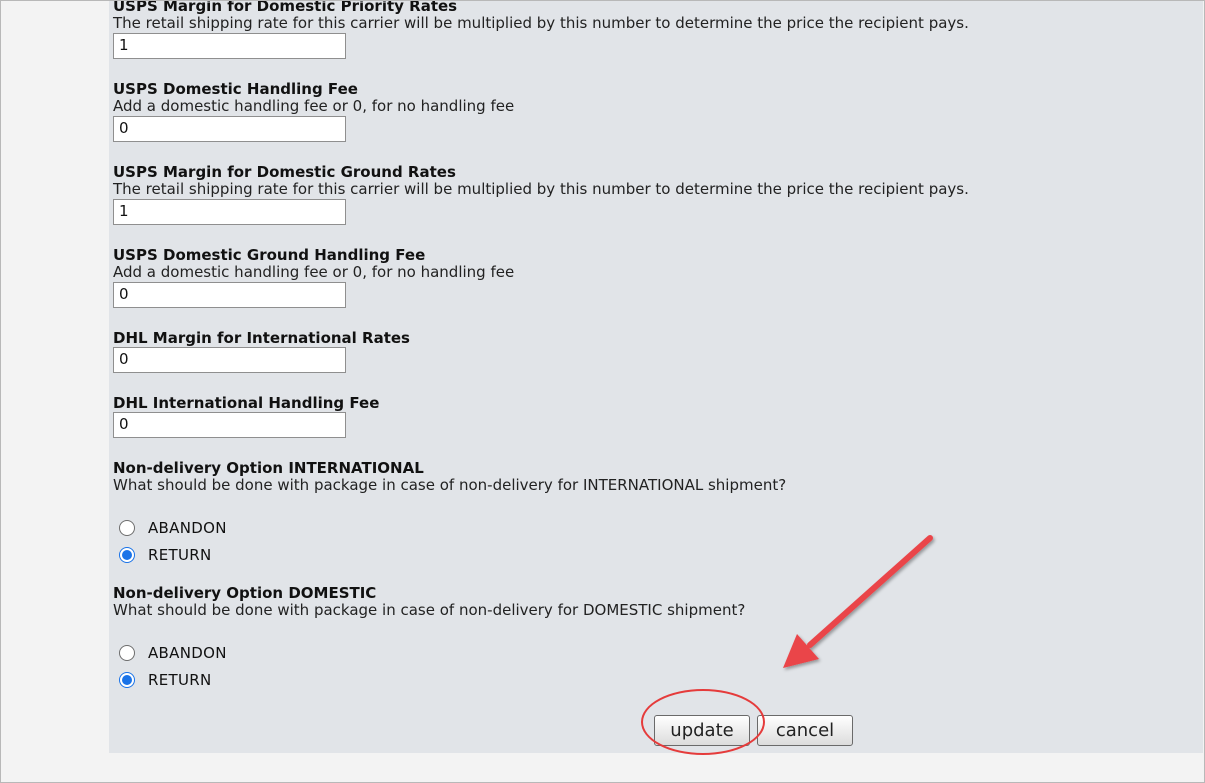 This screenshot has height=783, width=1205. I want to click on radio-international-return: RETURN, so click(165, 555).